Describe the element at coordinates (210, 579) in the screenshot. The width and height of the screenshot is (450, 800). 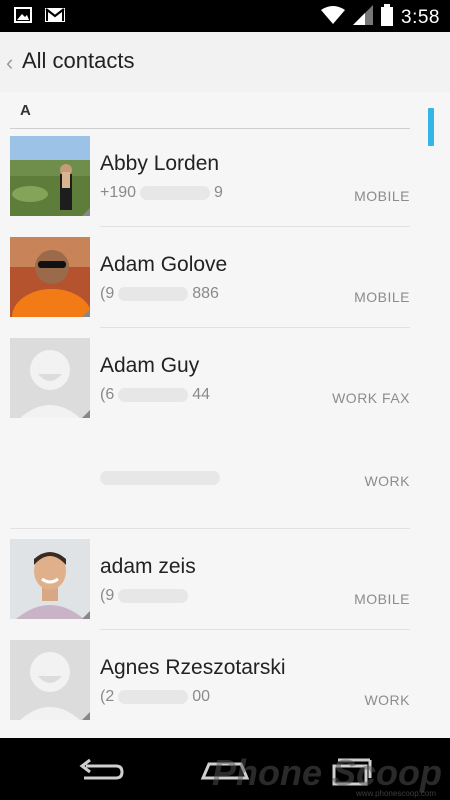
I see `list-item: adam zeis (9 MOBILE` at that location.